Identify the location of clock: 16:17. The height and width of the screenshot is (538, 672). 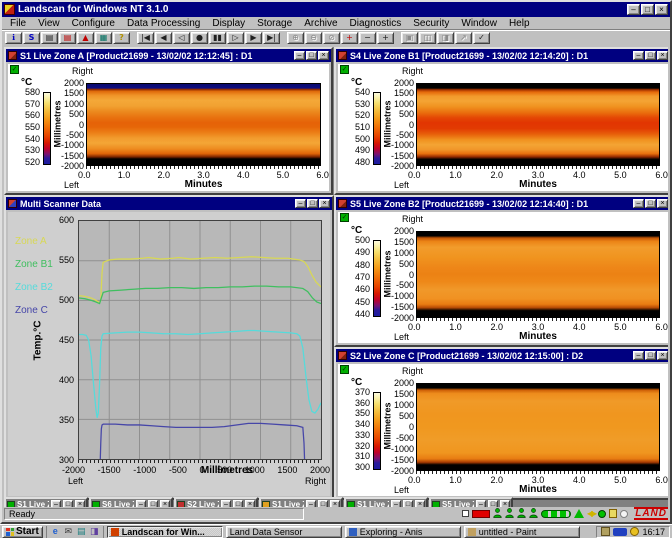
(653, 532).